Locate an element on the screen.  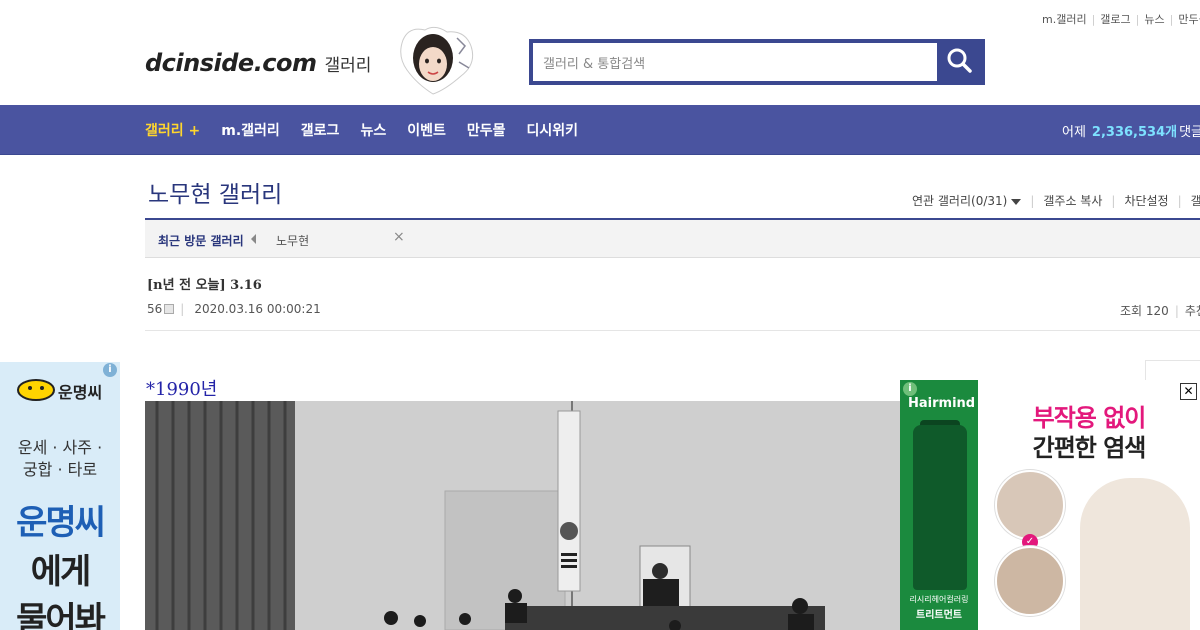
search-button is located at coordinates (959, 62).